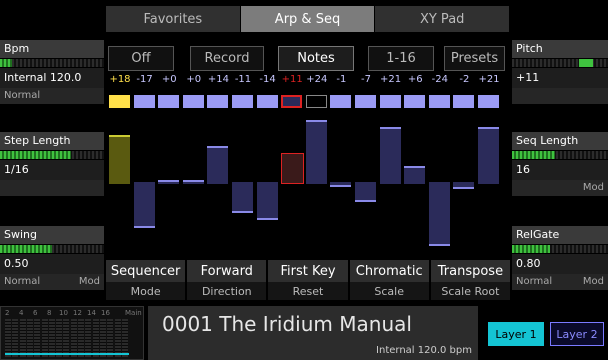 The height and width of the screenshot is (360, 608). I want to click on step-length-value: 1/16, so click(52, 170).